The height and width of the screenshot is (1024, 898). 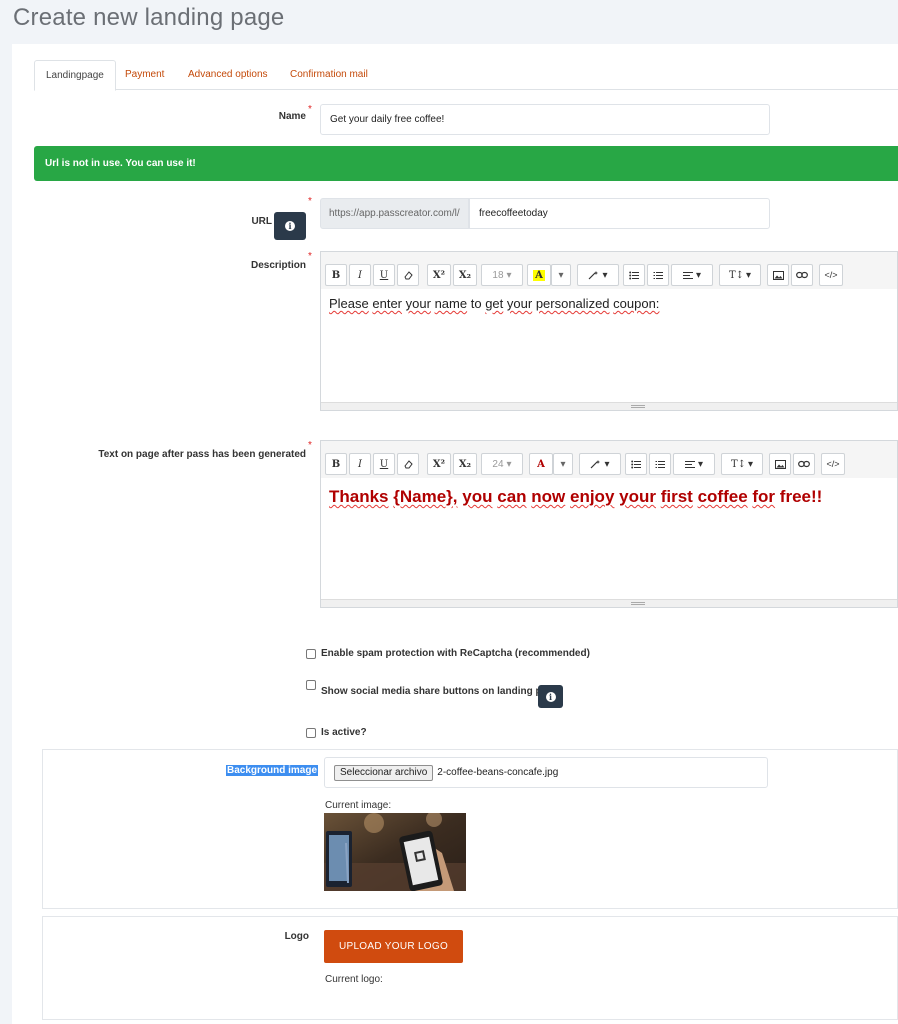 I want to click on after-pass-word: free!!, so click(x=801, y=496).